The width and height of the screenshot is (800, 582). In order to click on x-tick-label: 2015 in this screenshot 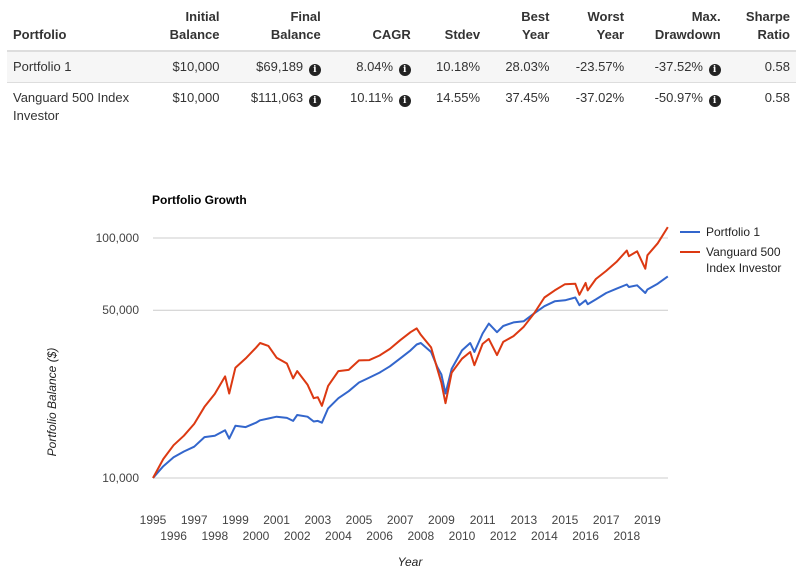, I will do `click(565, 520)`.